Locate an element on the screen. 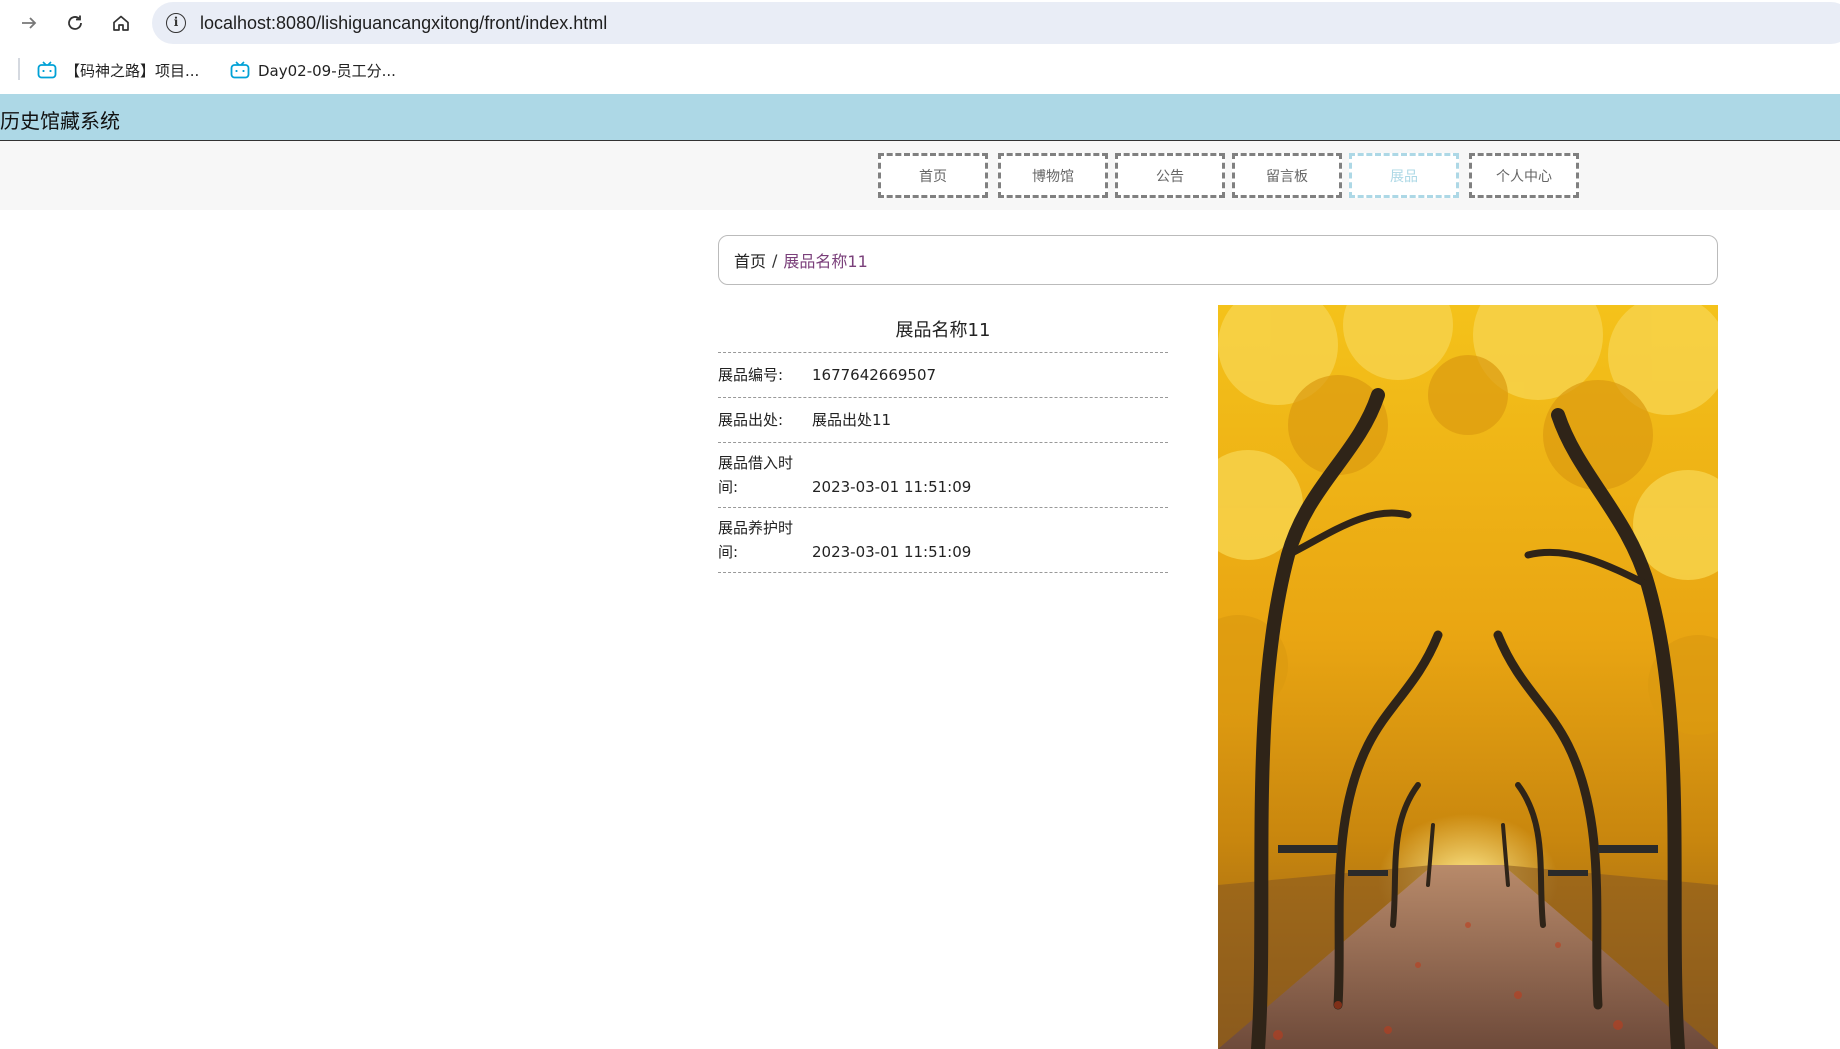 The width and height of the screenshot is (1840, 1049). breadcrumb: 首页 / 展品名称11 is located at coordinates (1218, 260).